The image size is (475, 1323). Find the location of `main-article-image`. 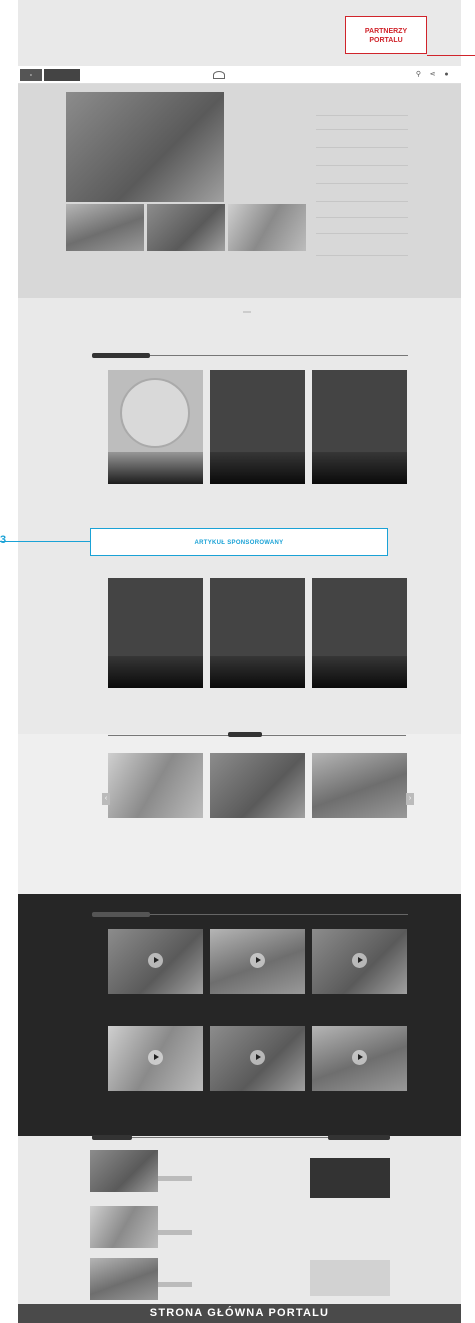

main-article-image is located at coordinates (145, 147).